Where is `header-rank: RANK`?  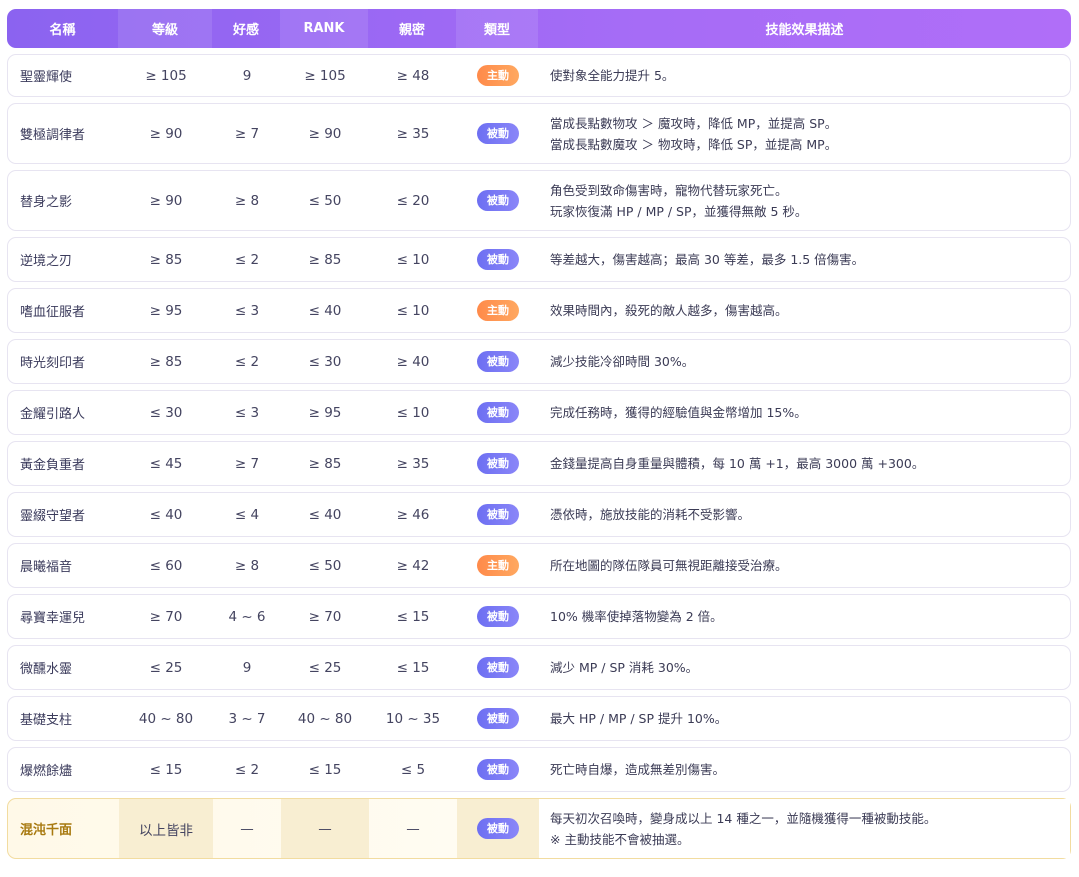 header-rank: RANK is located at coordinates (324, 28).